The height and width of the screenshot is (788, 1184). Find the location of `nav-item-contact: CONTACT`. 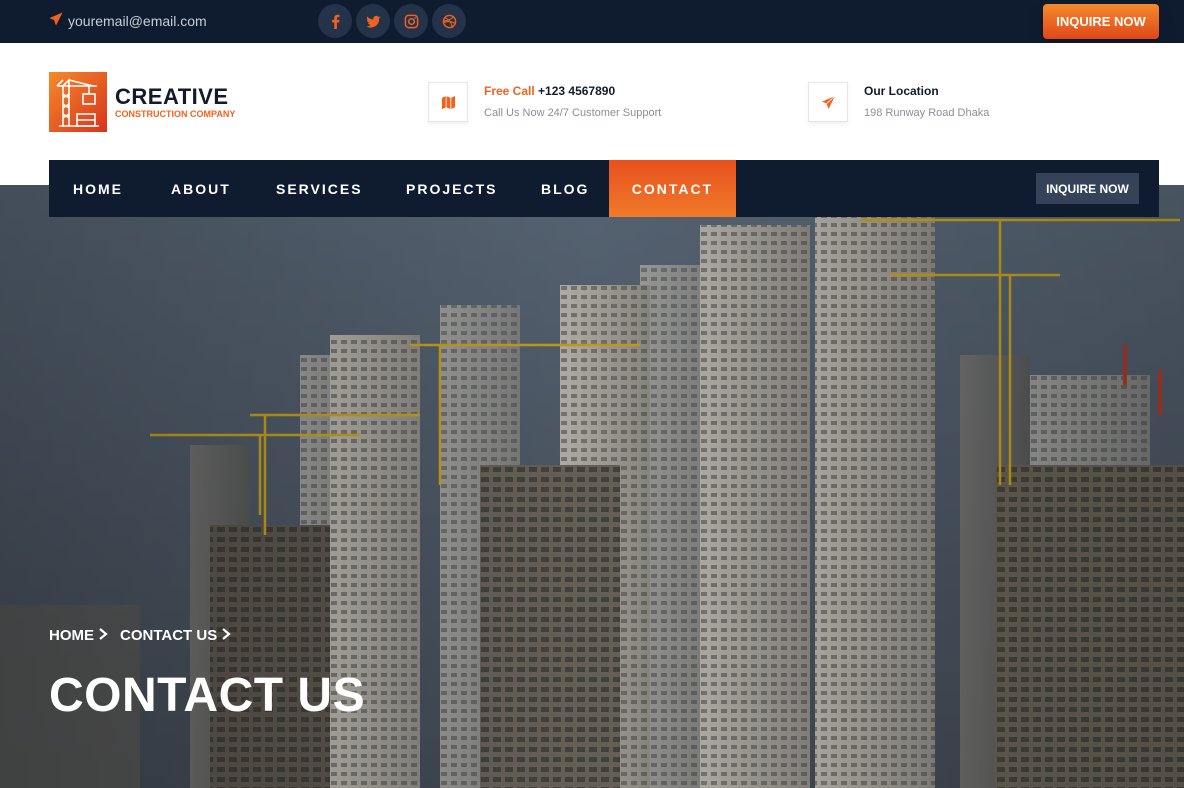

nav-item-contact: CONTACT is located at coordinates (672, 188).